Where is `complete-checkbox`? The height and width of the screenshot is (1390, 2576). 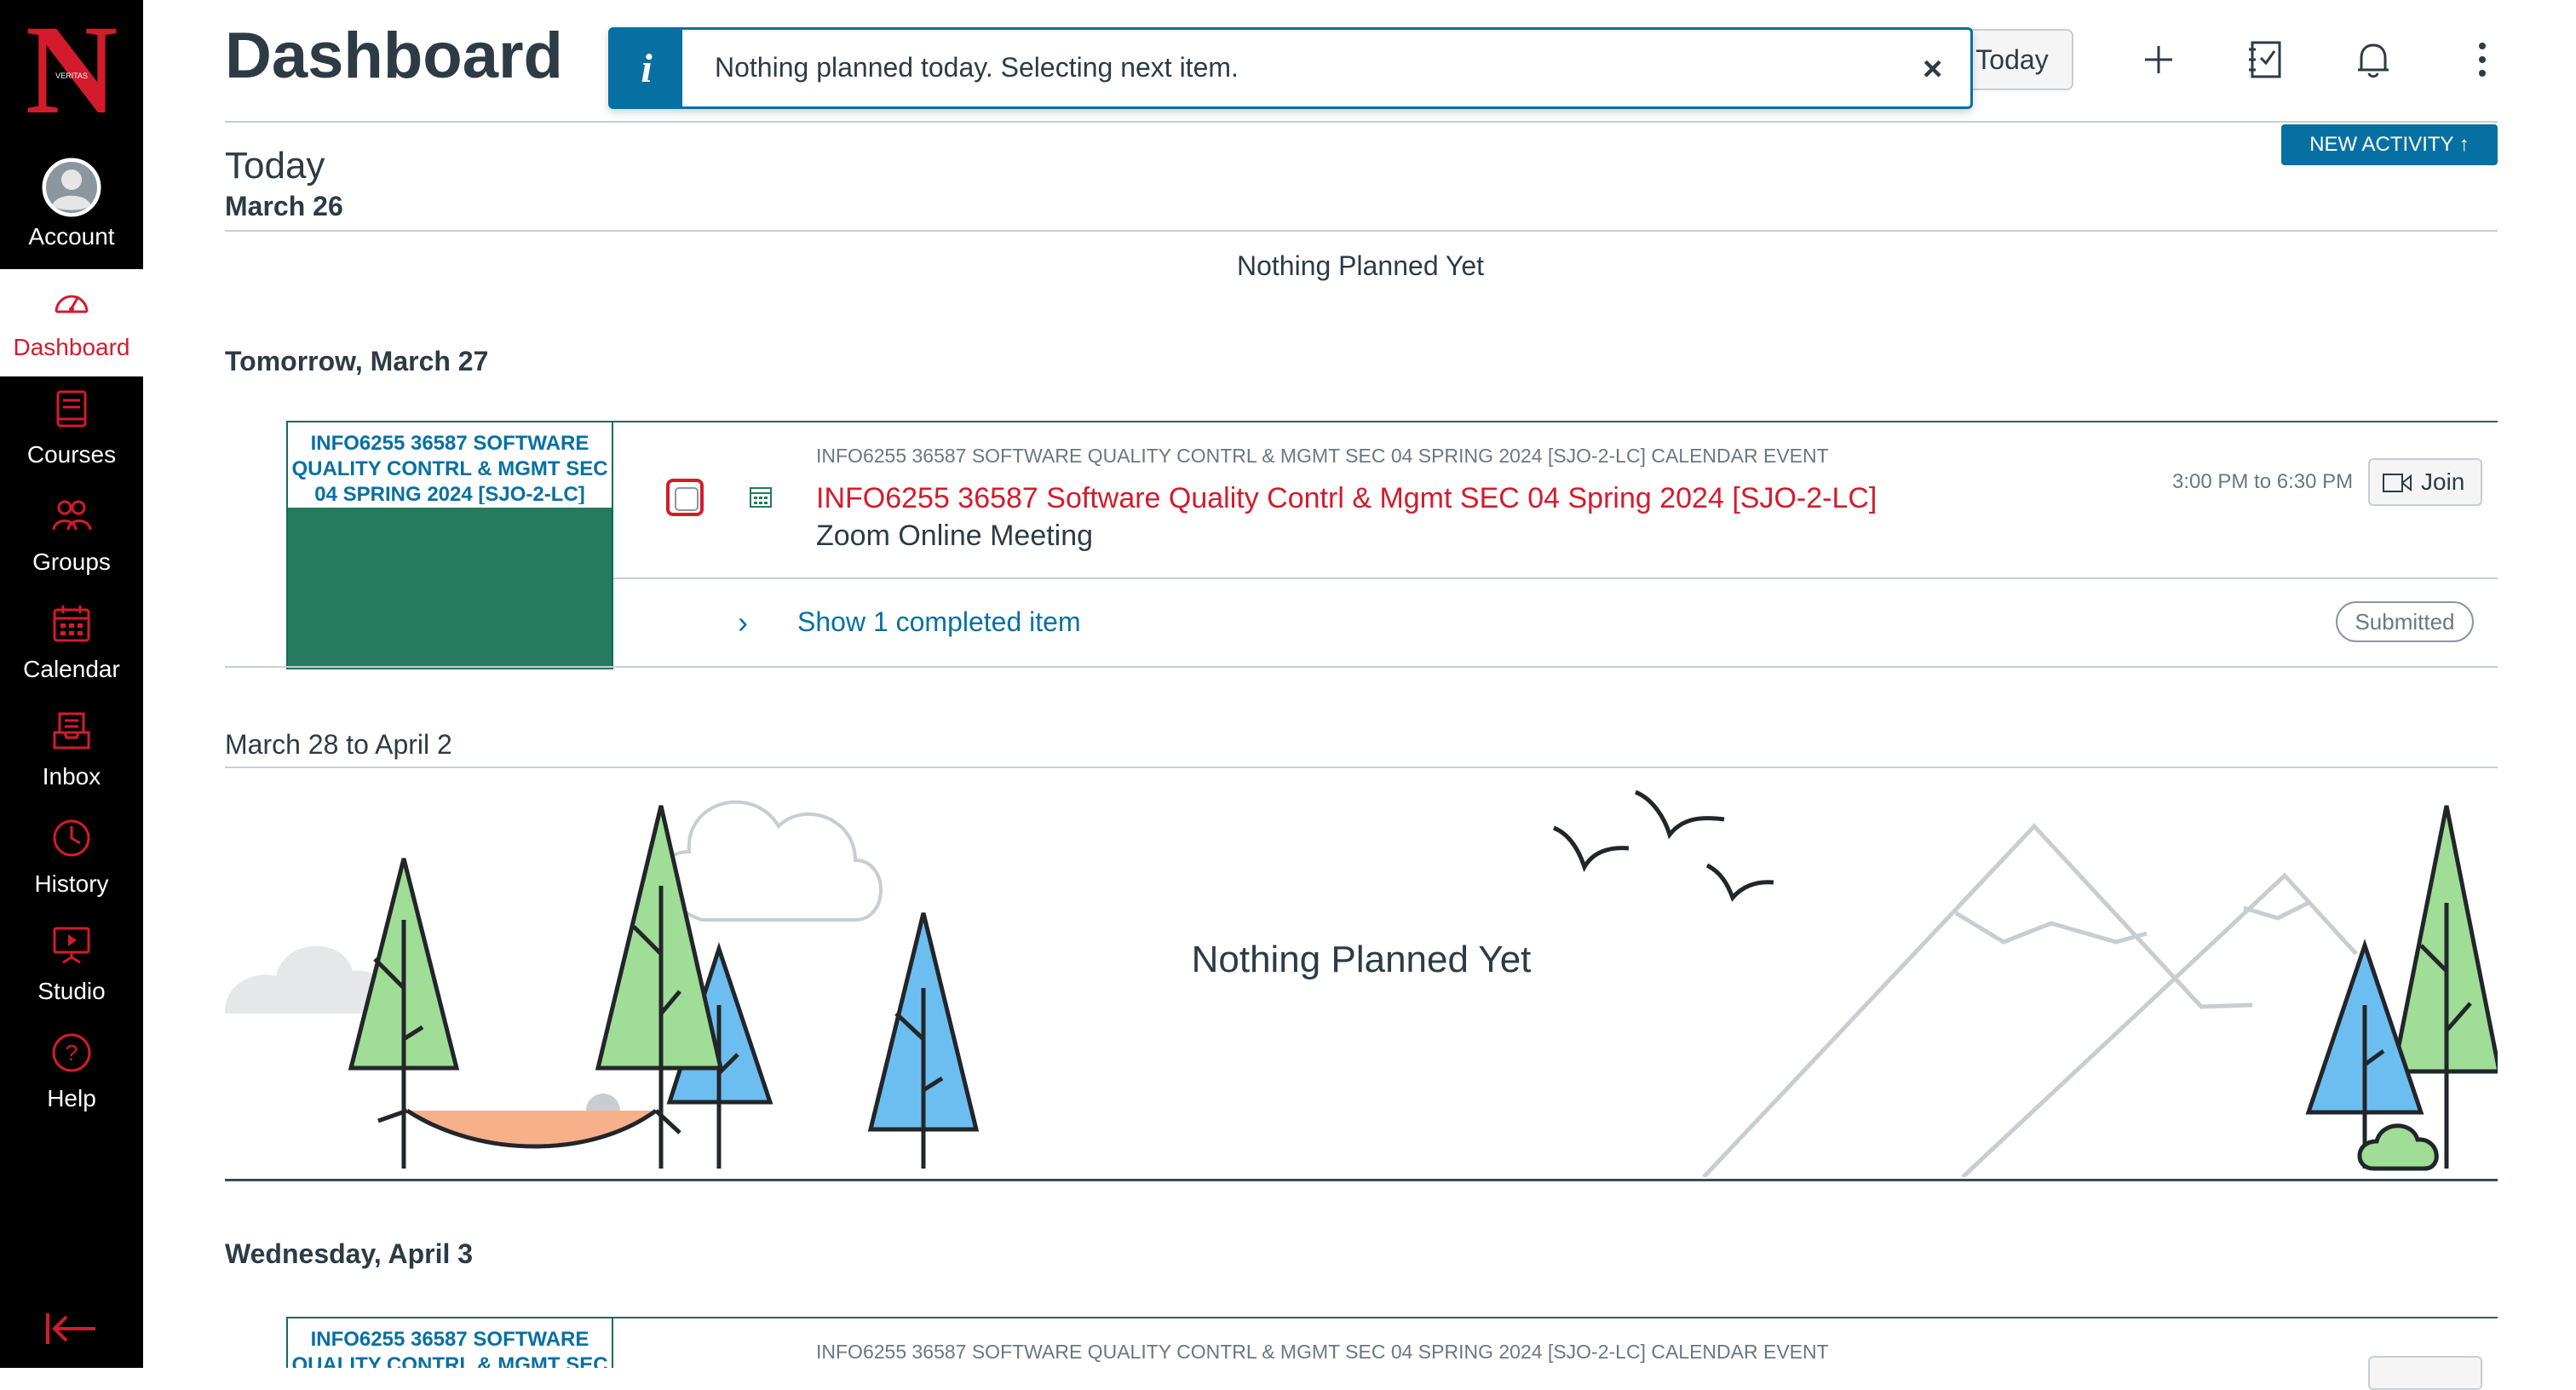 complete-checkbox is located at coordinates (685, 497).